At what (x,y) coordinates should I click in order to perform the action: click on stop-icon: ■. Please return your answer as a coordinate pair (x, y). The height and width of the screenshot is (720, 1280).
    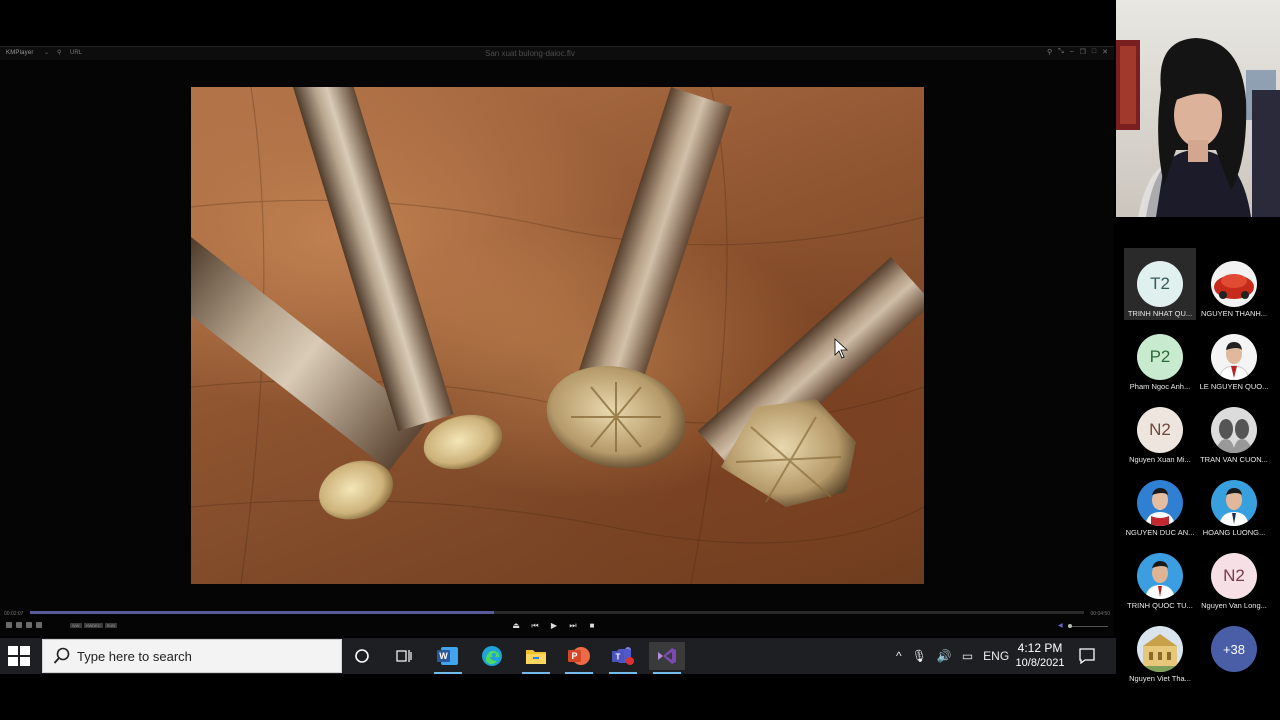
    Looking at the image, I should click on (592, 626).